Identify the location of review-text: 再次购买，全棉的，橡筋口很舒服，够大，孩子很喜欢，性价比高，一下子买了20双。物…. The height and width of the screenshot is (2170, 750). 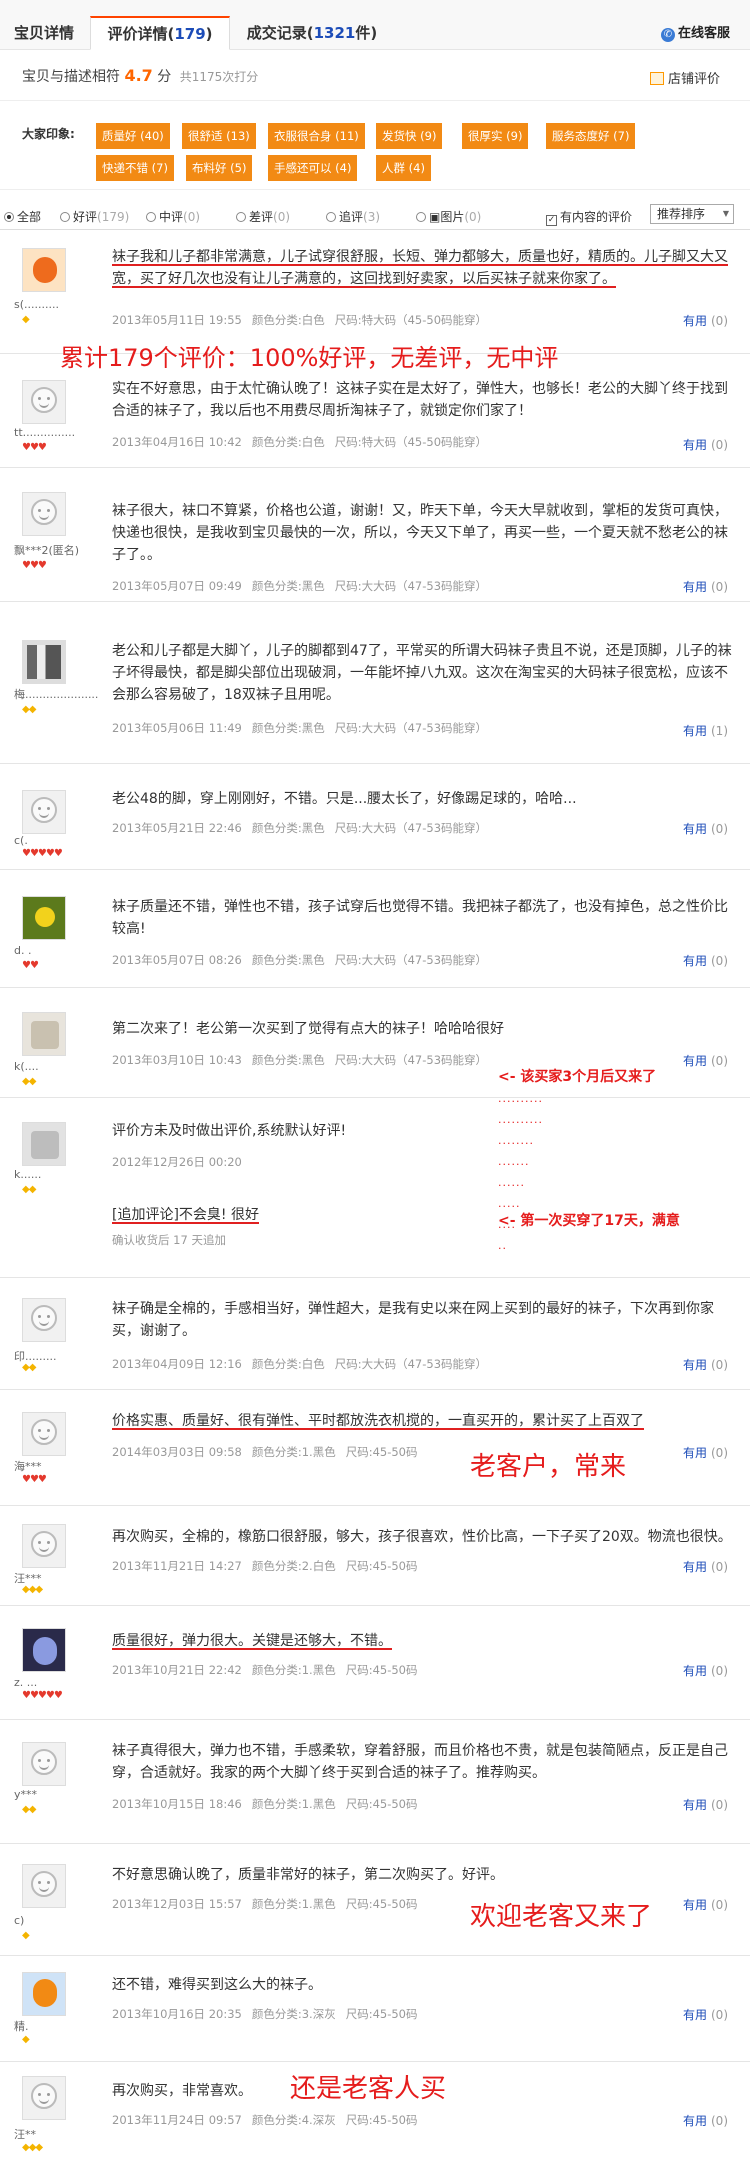
(422, 1537).